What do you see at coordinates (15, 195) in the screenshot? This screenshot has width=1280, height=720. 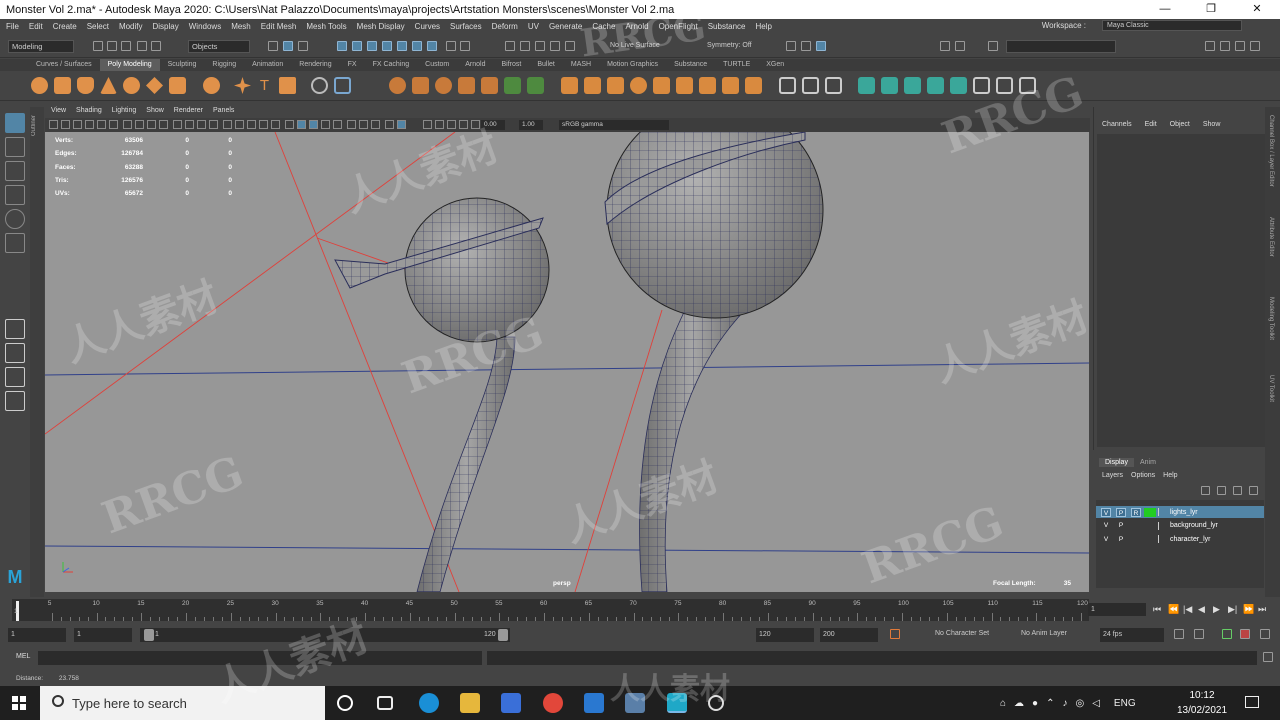 I see `move-tool-icon` at bounding box center [15, 195].